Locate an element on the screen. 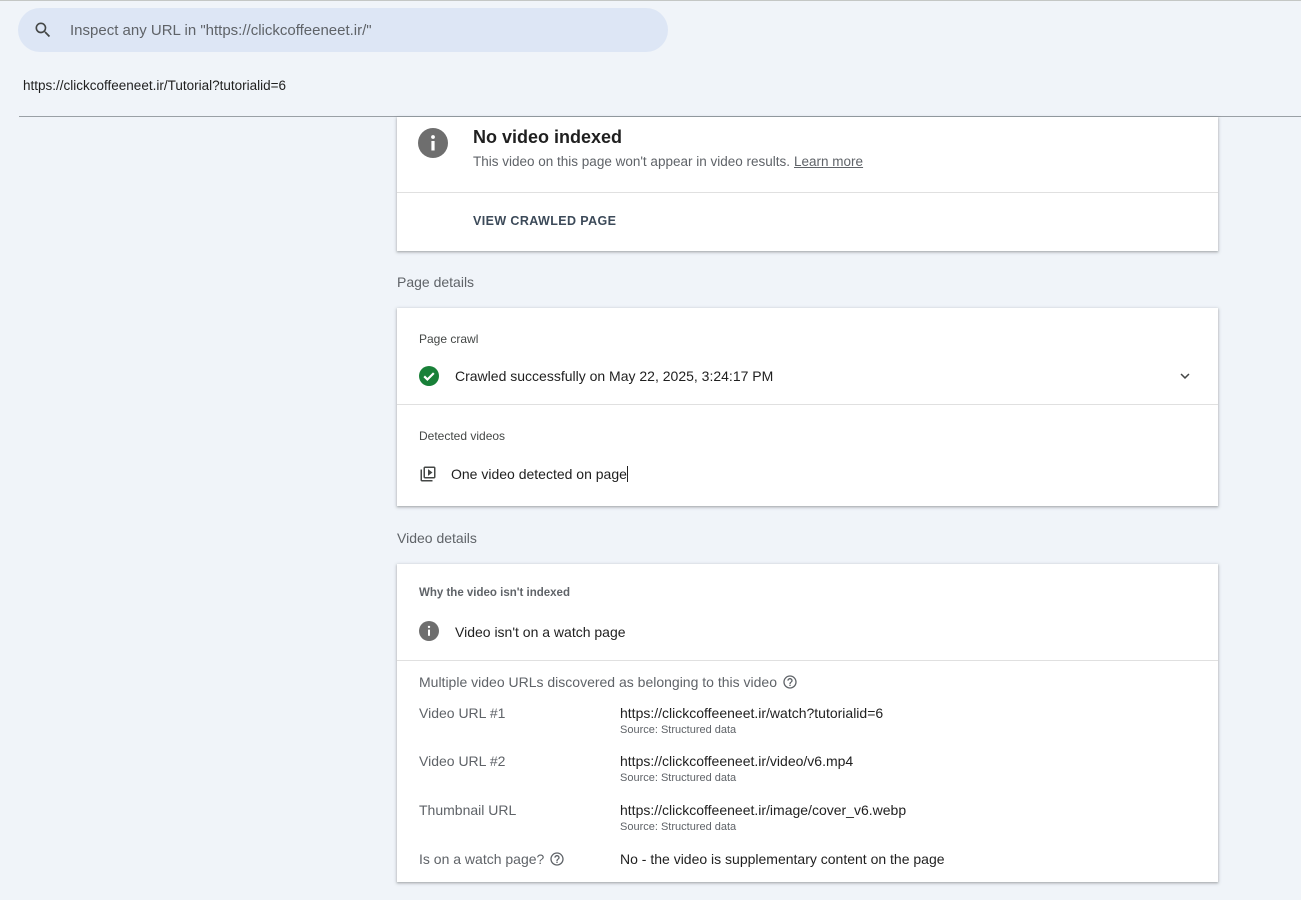  video-url-2-value: https://clickcoffeeneet.ir/video/v6.mp4 is located at coordinates (737, 761).